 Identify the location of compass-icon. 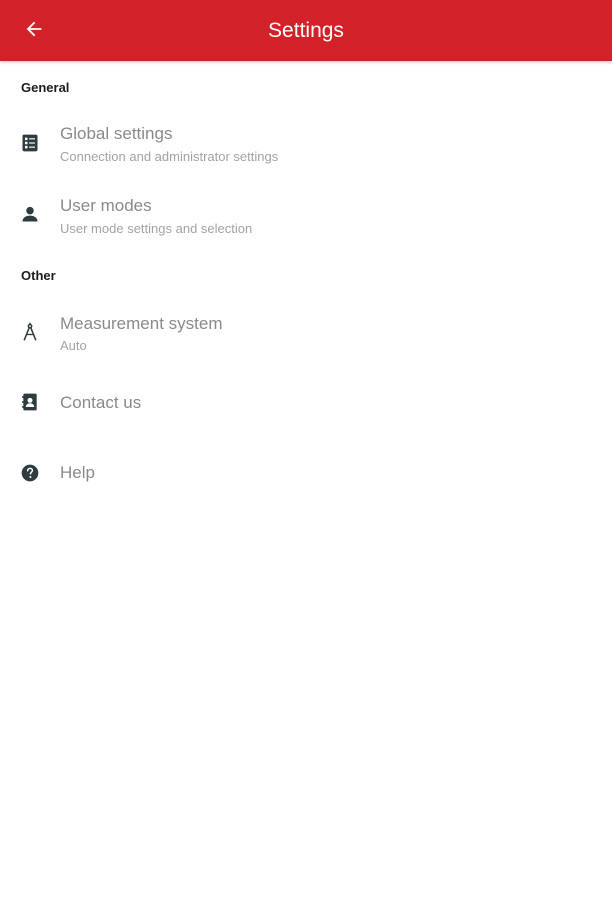
(30, 332).